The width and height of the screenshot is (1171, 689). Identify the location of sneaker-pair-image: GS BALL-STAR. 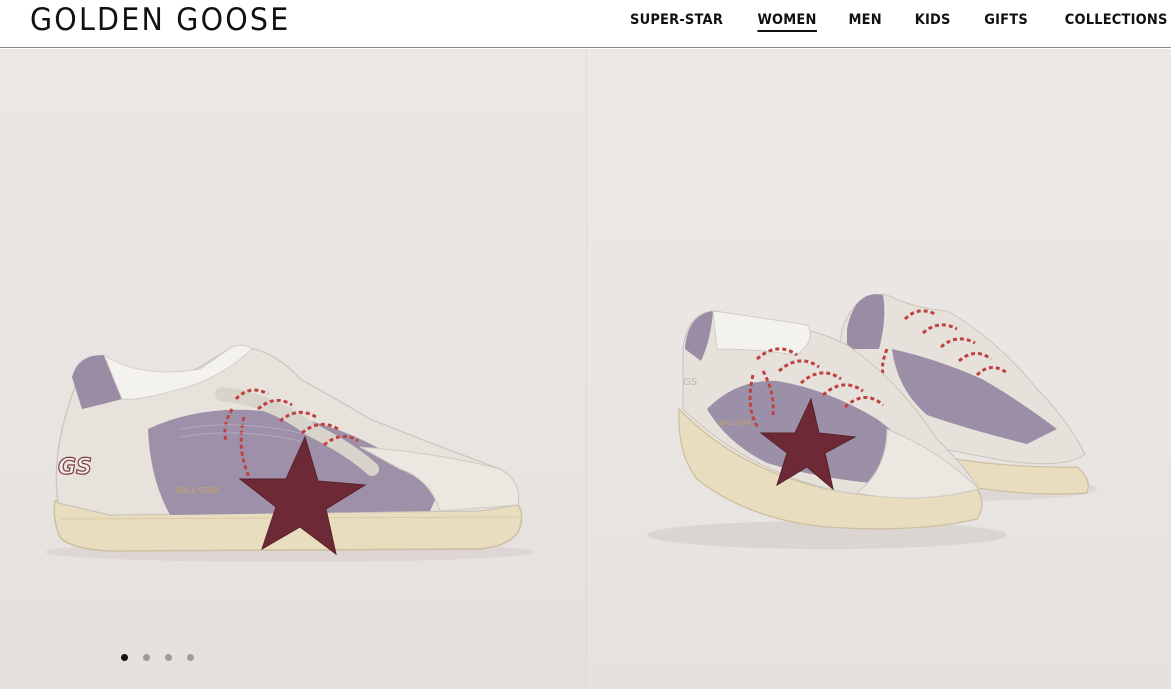
(872, 421).